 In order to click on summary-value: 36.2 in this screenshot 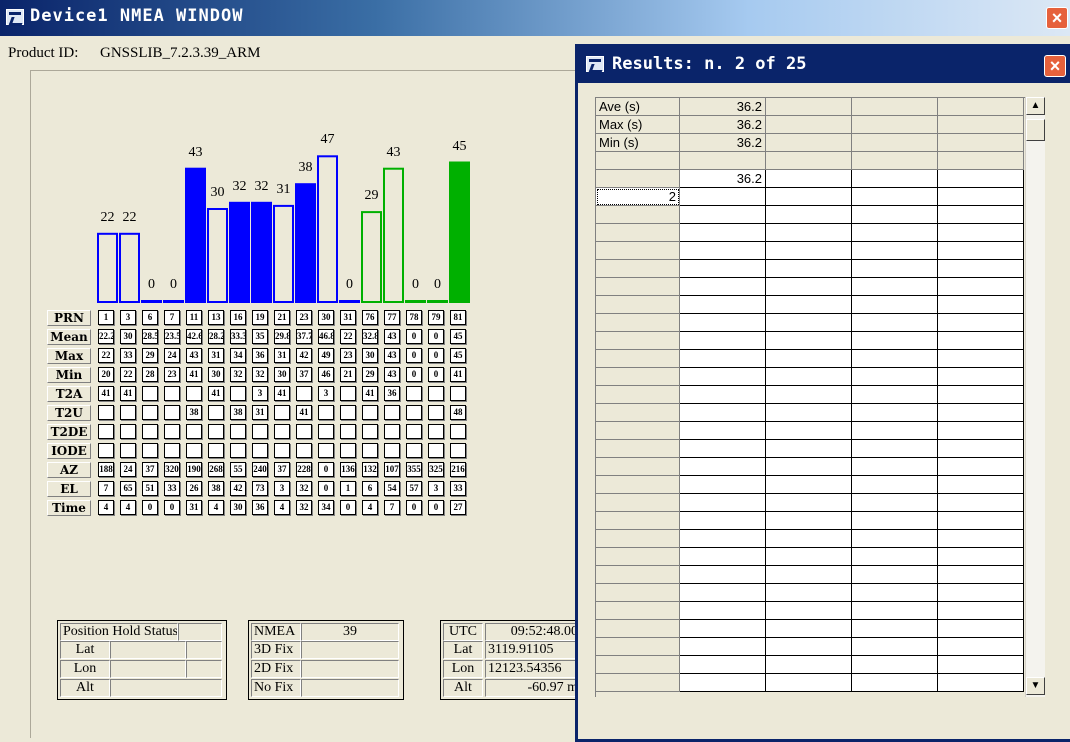, I will do `click(723, 179)`.